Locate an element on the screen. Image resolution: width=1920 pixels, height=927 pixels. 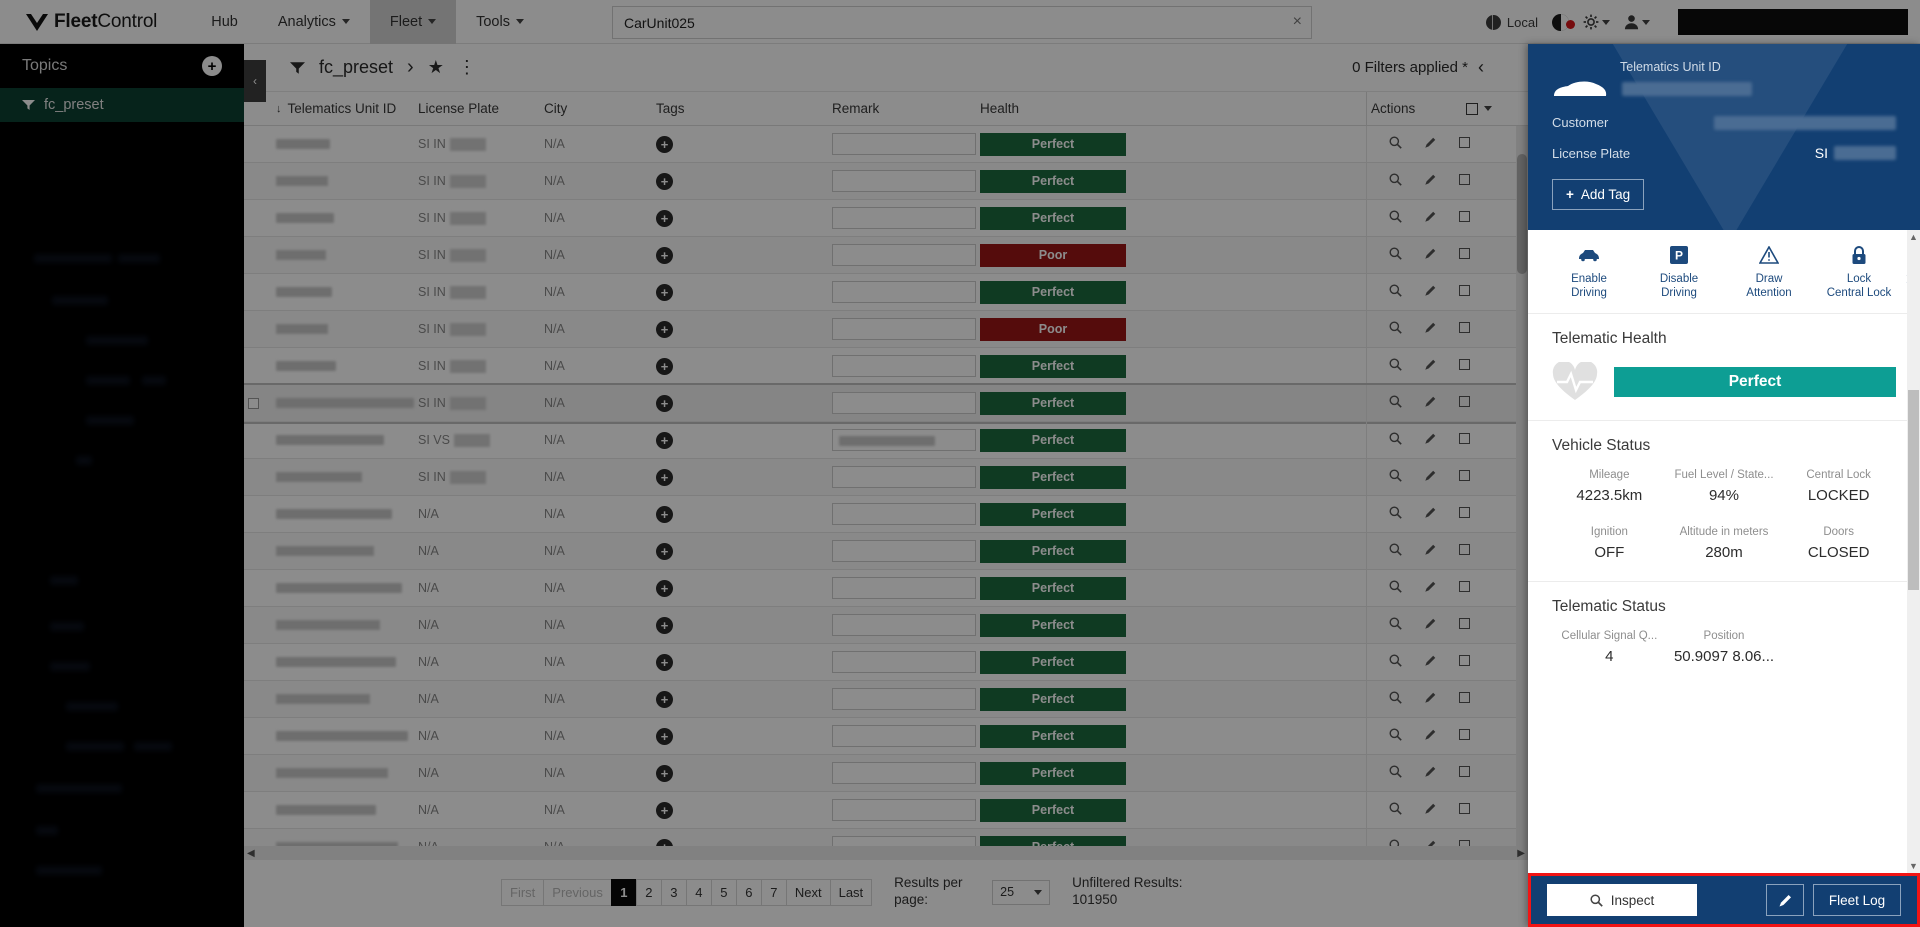
nav-item-analytics: Analytics is located at coordinates (314, 22).